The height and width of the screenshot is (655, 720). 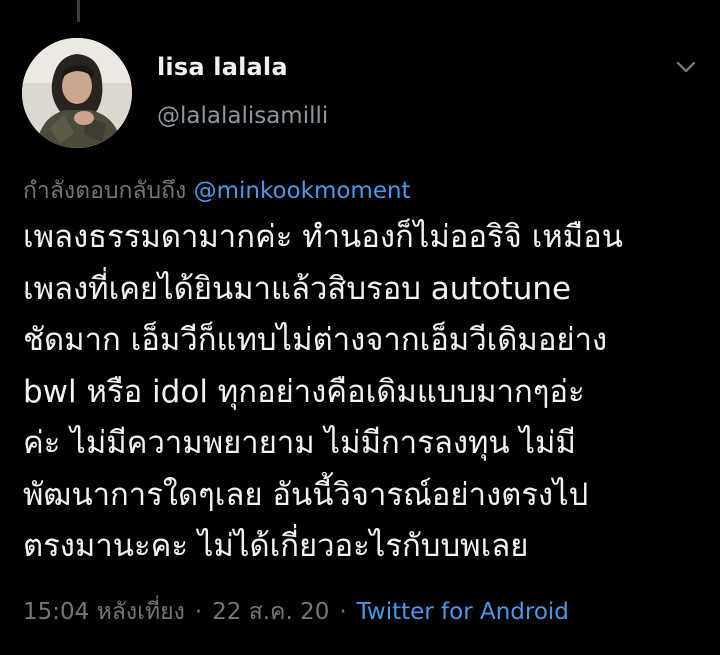 I want to click on reply-mention-link: @minkookmoment, so click(x=302, y=191).